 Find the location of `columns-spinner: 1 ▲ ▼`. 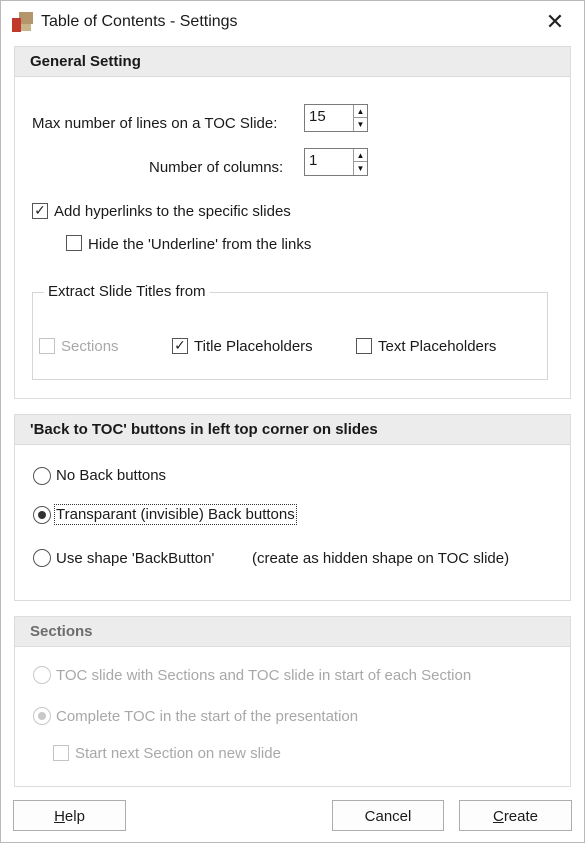

columns-spinner: 1 ▲ ▼ is located at coordinates (336, 162).